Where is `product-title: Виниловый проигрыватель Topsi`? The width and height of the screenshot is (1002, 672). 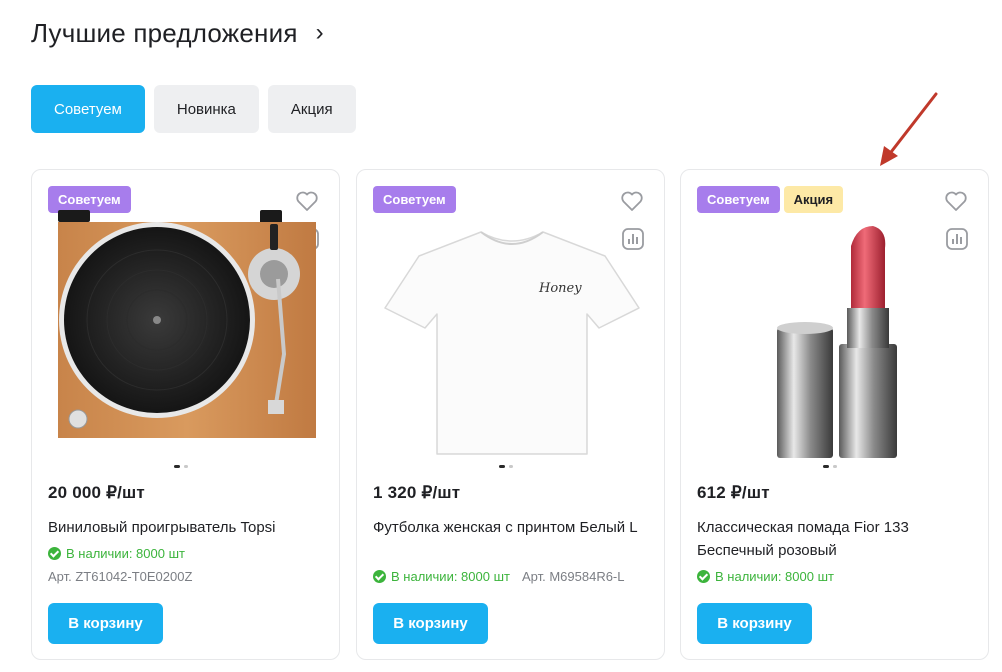
product-title: Виниловый проигрыватель Topsi is located at coordinates (183, 527).